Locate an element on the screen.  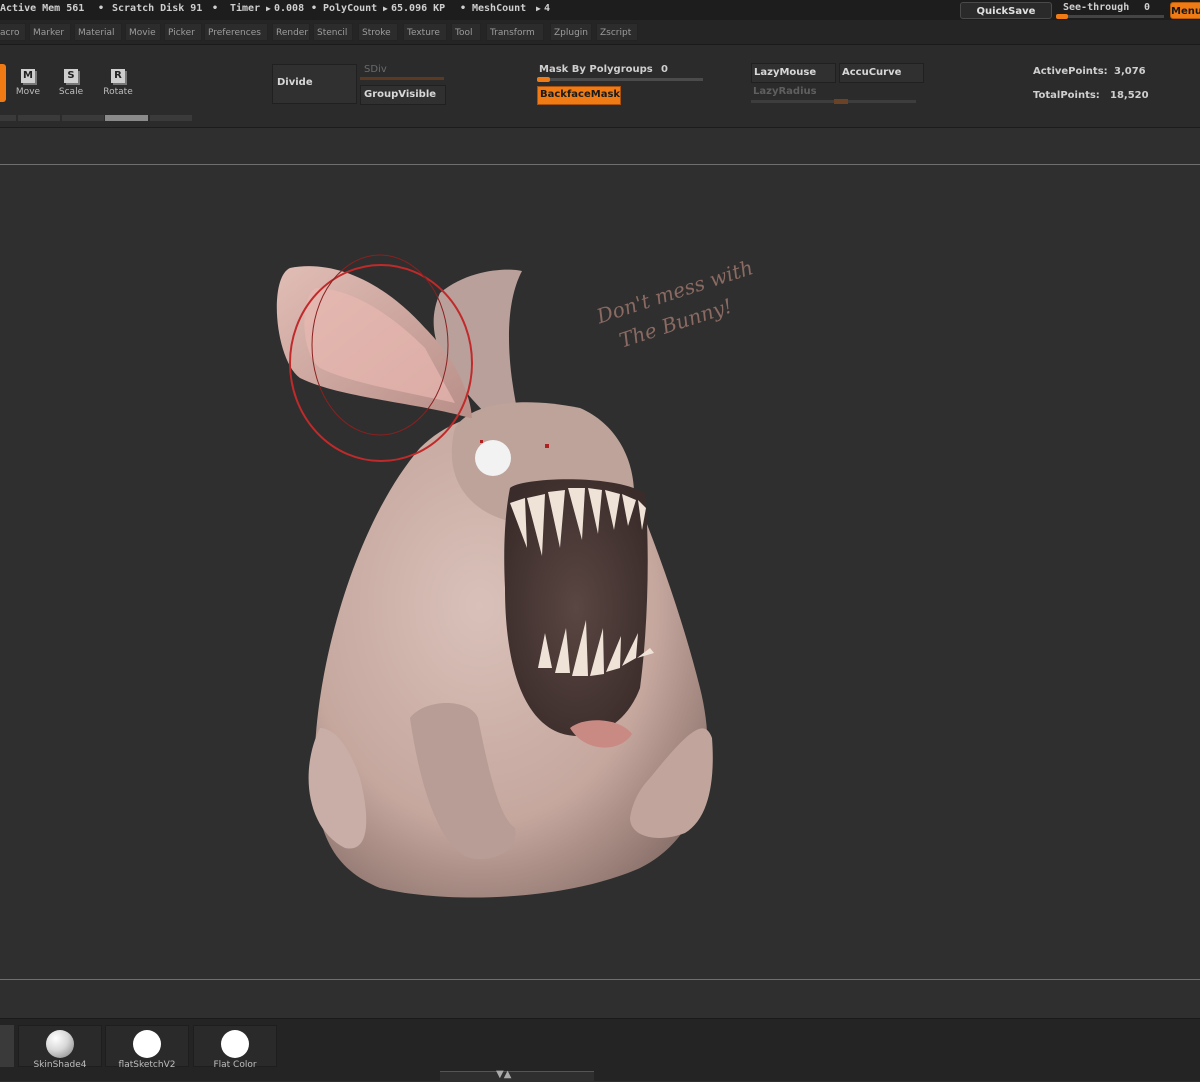
mask-by-polygroups-value: 0 is located at coordinates (664, 69).